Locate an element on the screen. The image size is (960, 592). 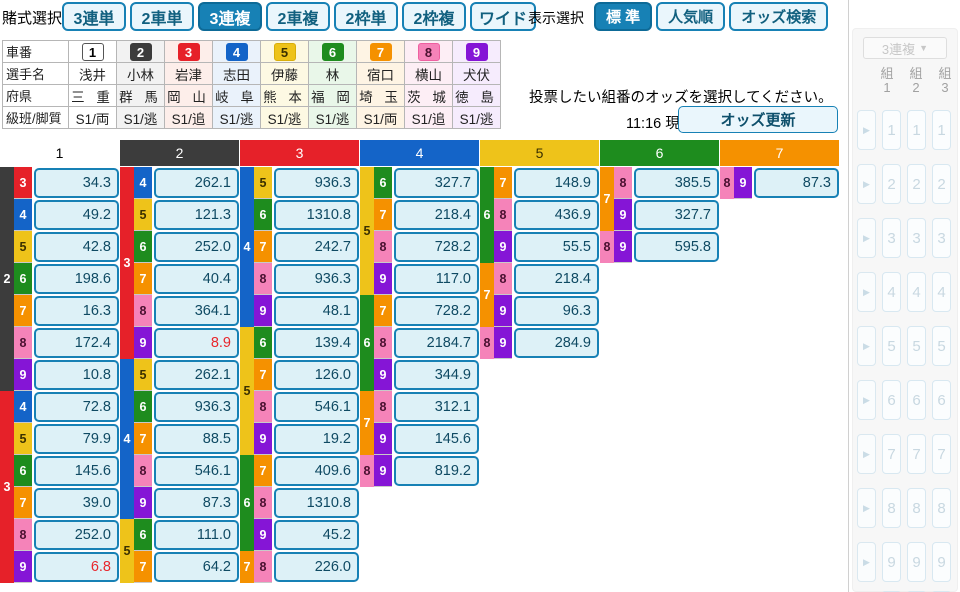
odds-button: 19.2 is located at coordinates (316, 439).